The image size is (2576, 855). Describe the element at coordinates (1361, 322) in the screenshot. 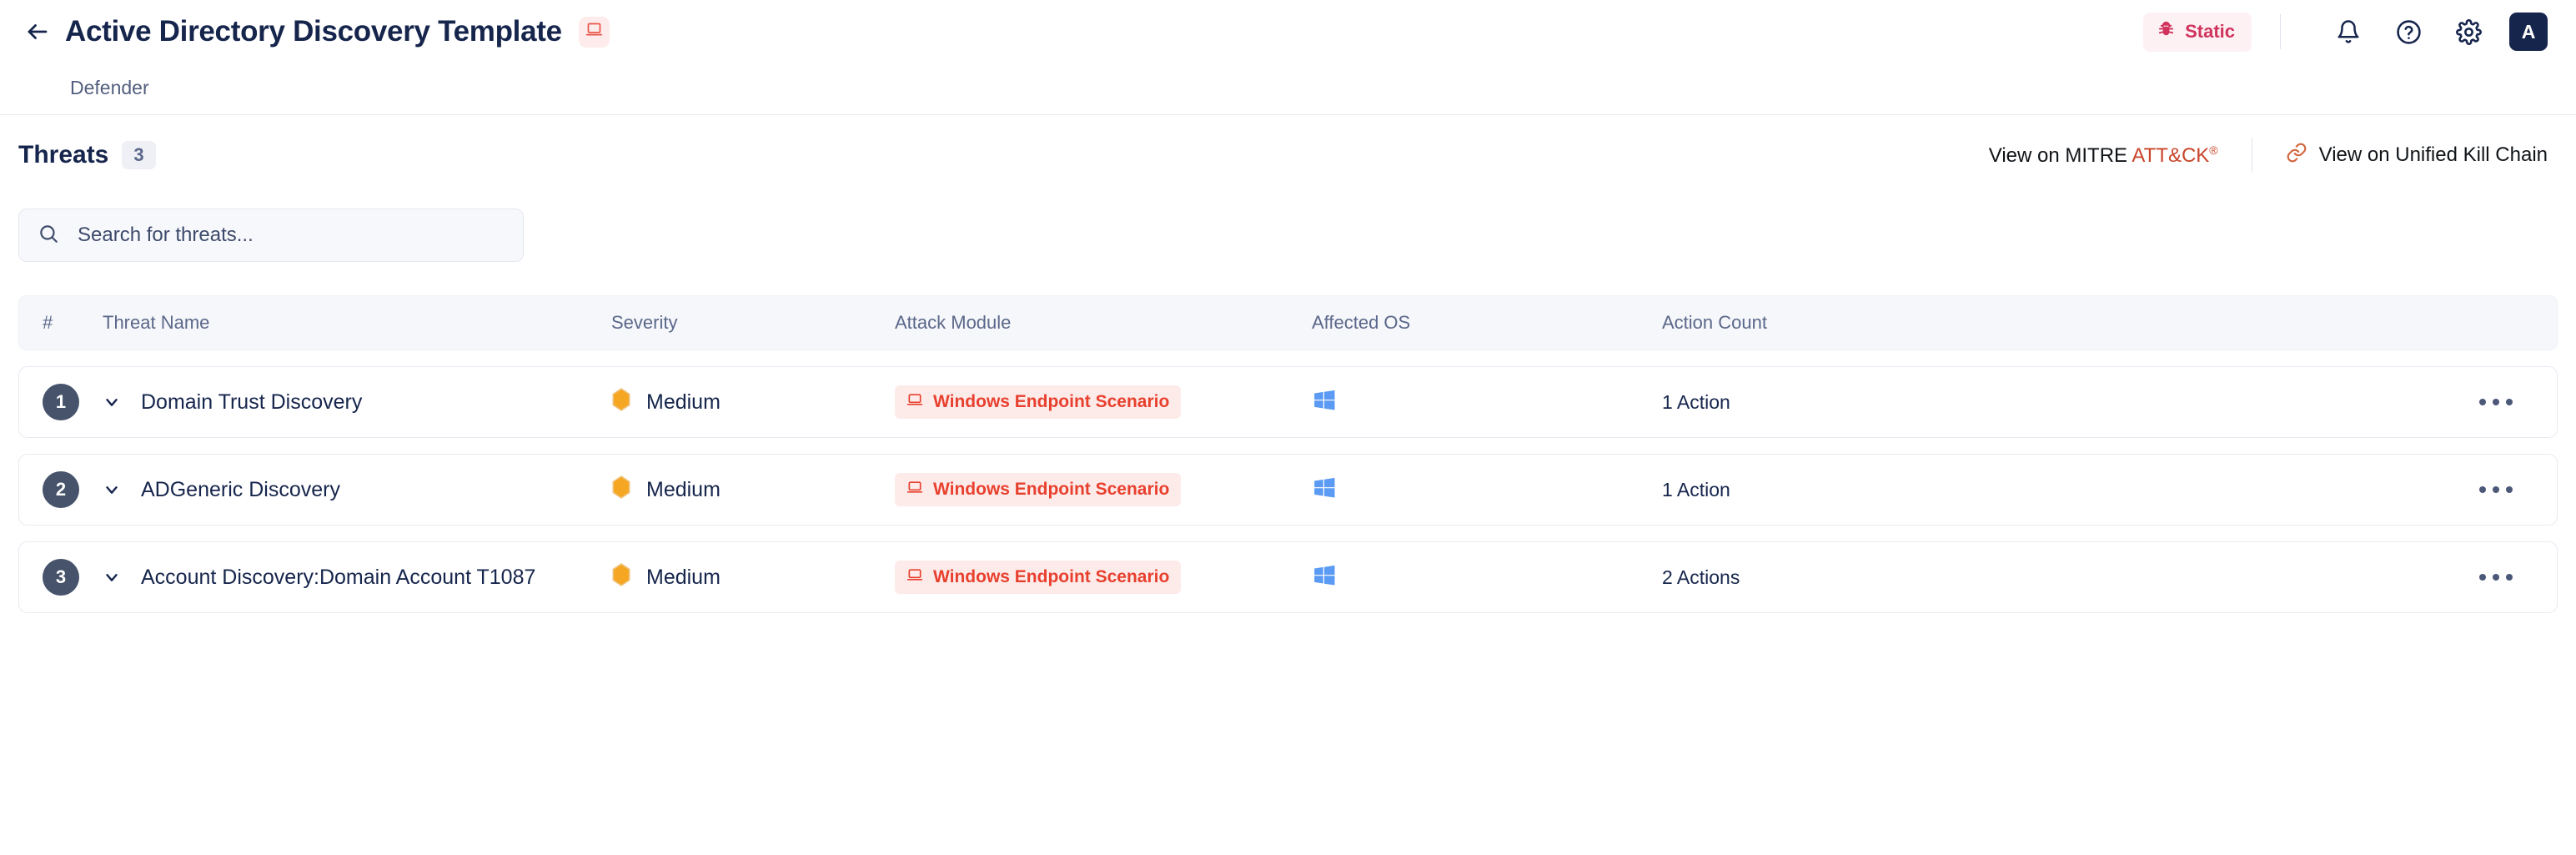

I see `column-header-affected-os: Affected OS` at that location.